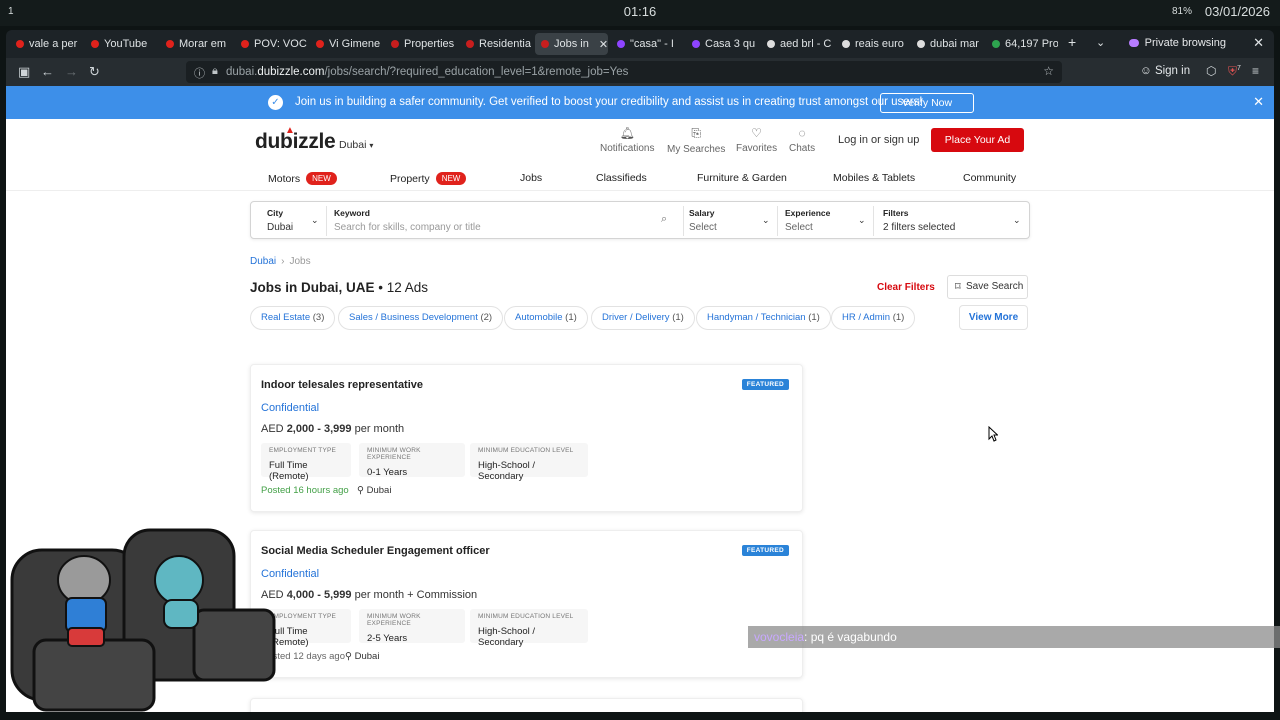  Describe the element at coordinates (647, 44) in the screenshot. I see `browser-tab: "casa" - I` at that location.